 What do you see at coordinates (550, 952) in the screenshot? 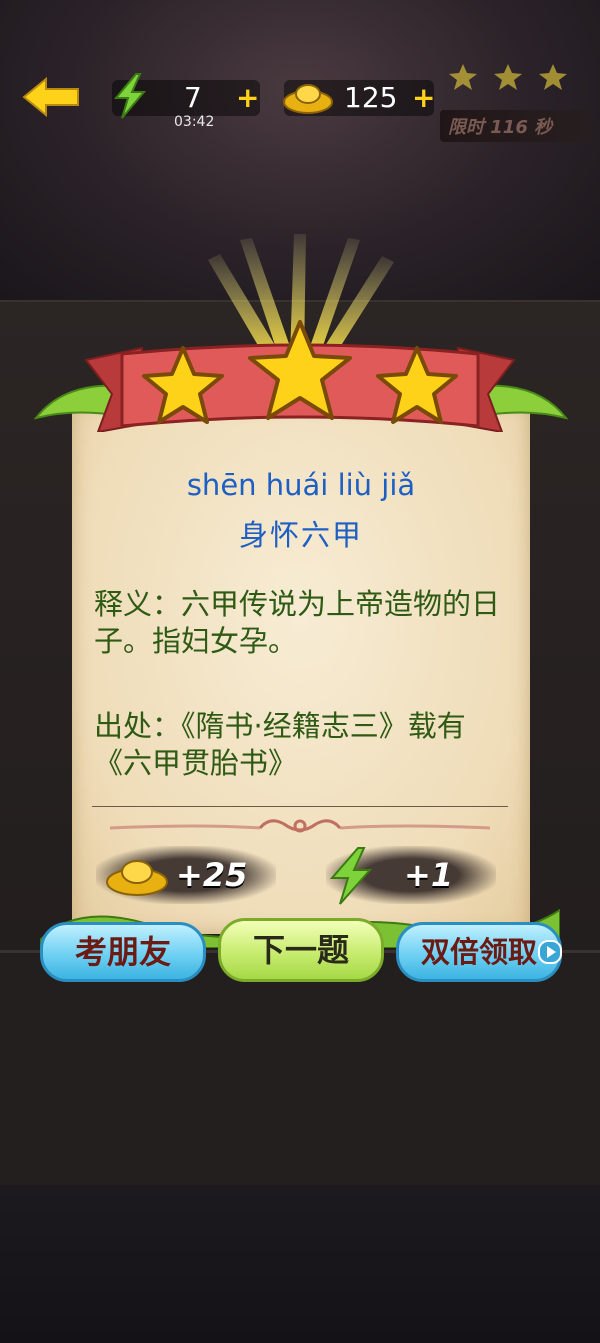
I see `play-icon` at bounding box center [550, 952].